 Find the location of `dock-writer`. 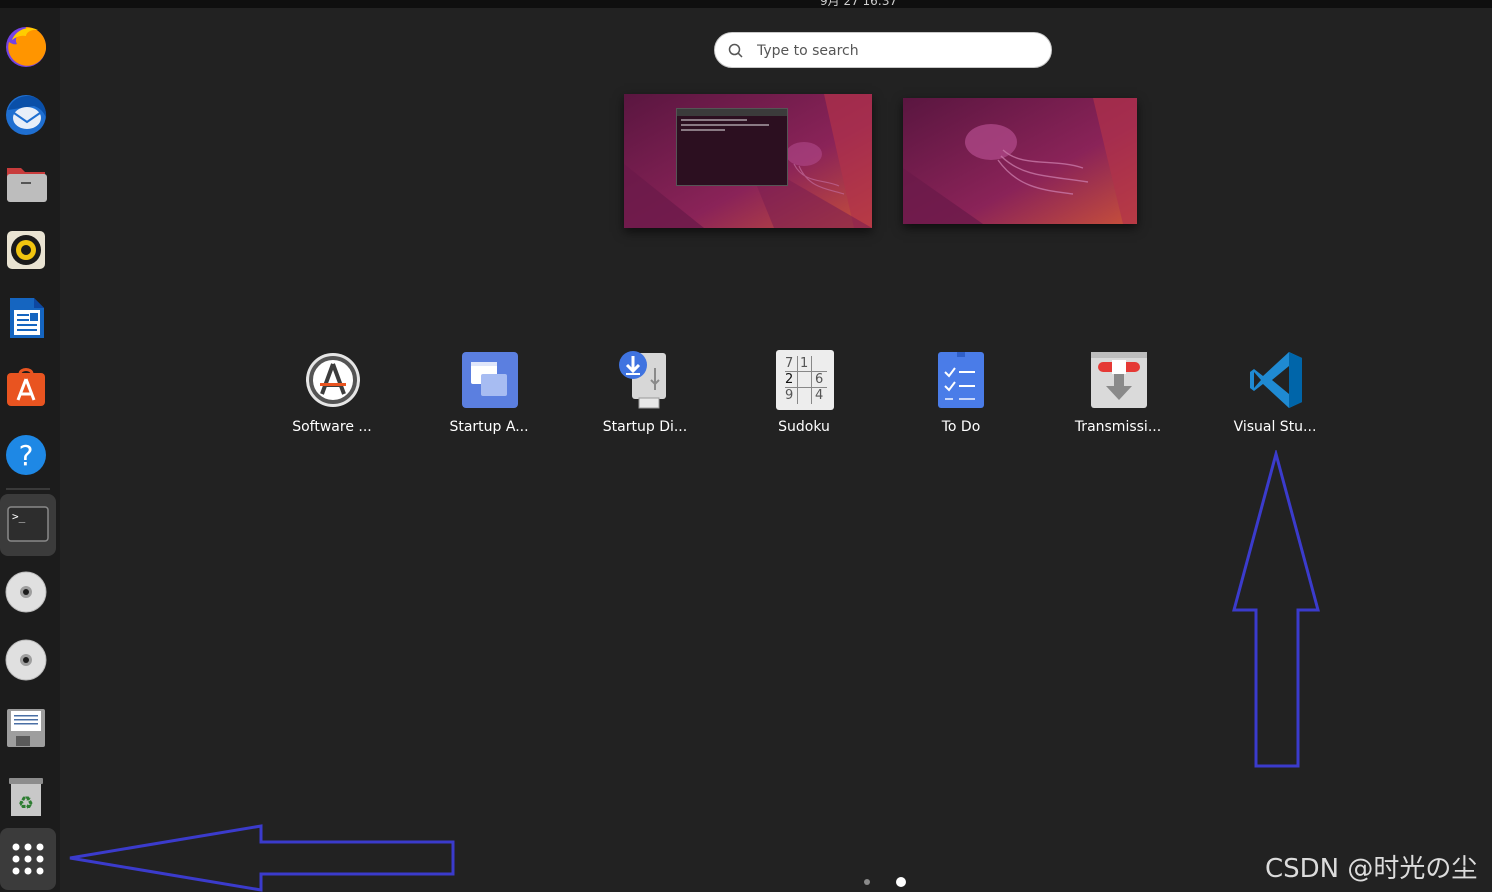

dock-writer is located at coordinates (25, 318).